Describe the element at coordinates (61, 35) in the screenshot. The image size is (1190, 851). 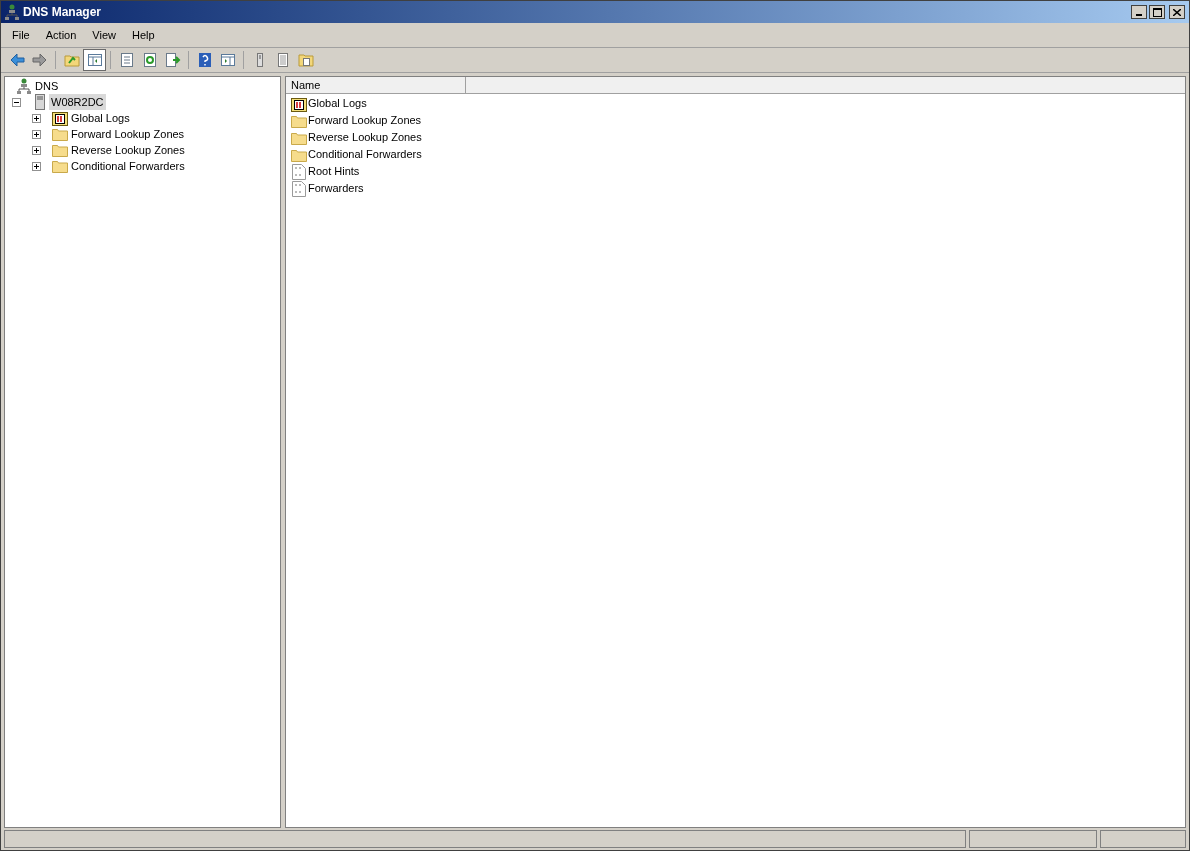
I see `menu-item: Action` at that location.